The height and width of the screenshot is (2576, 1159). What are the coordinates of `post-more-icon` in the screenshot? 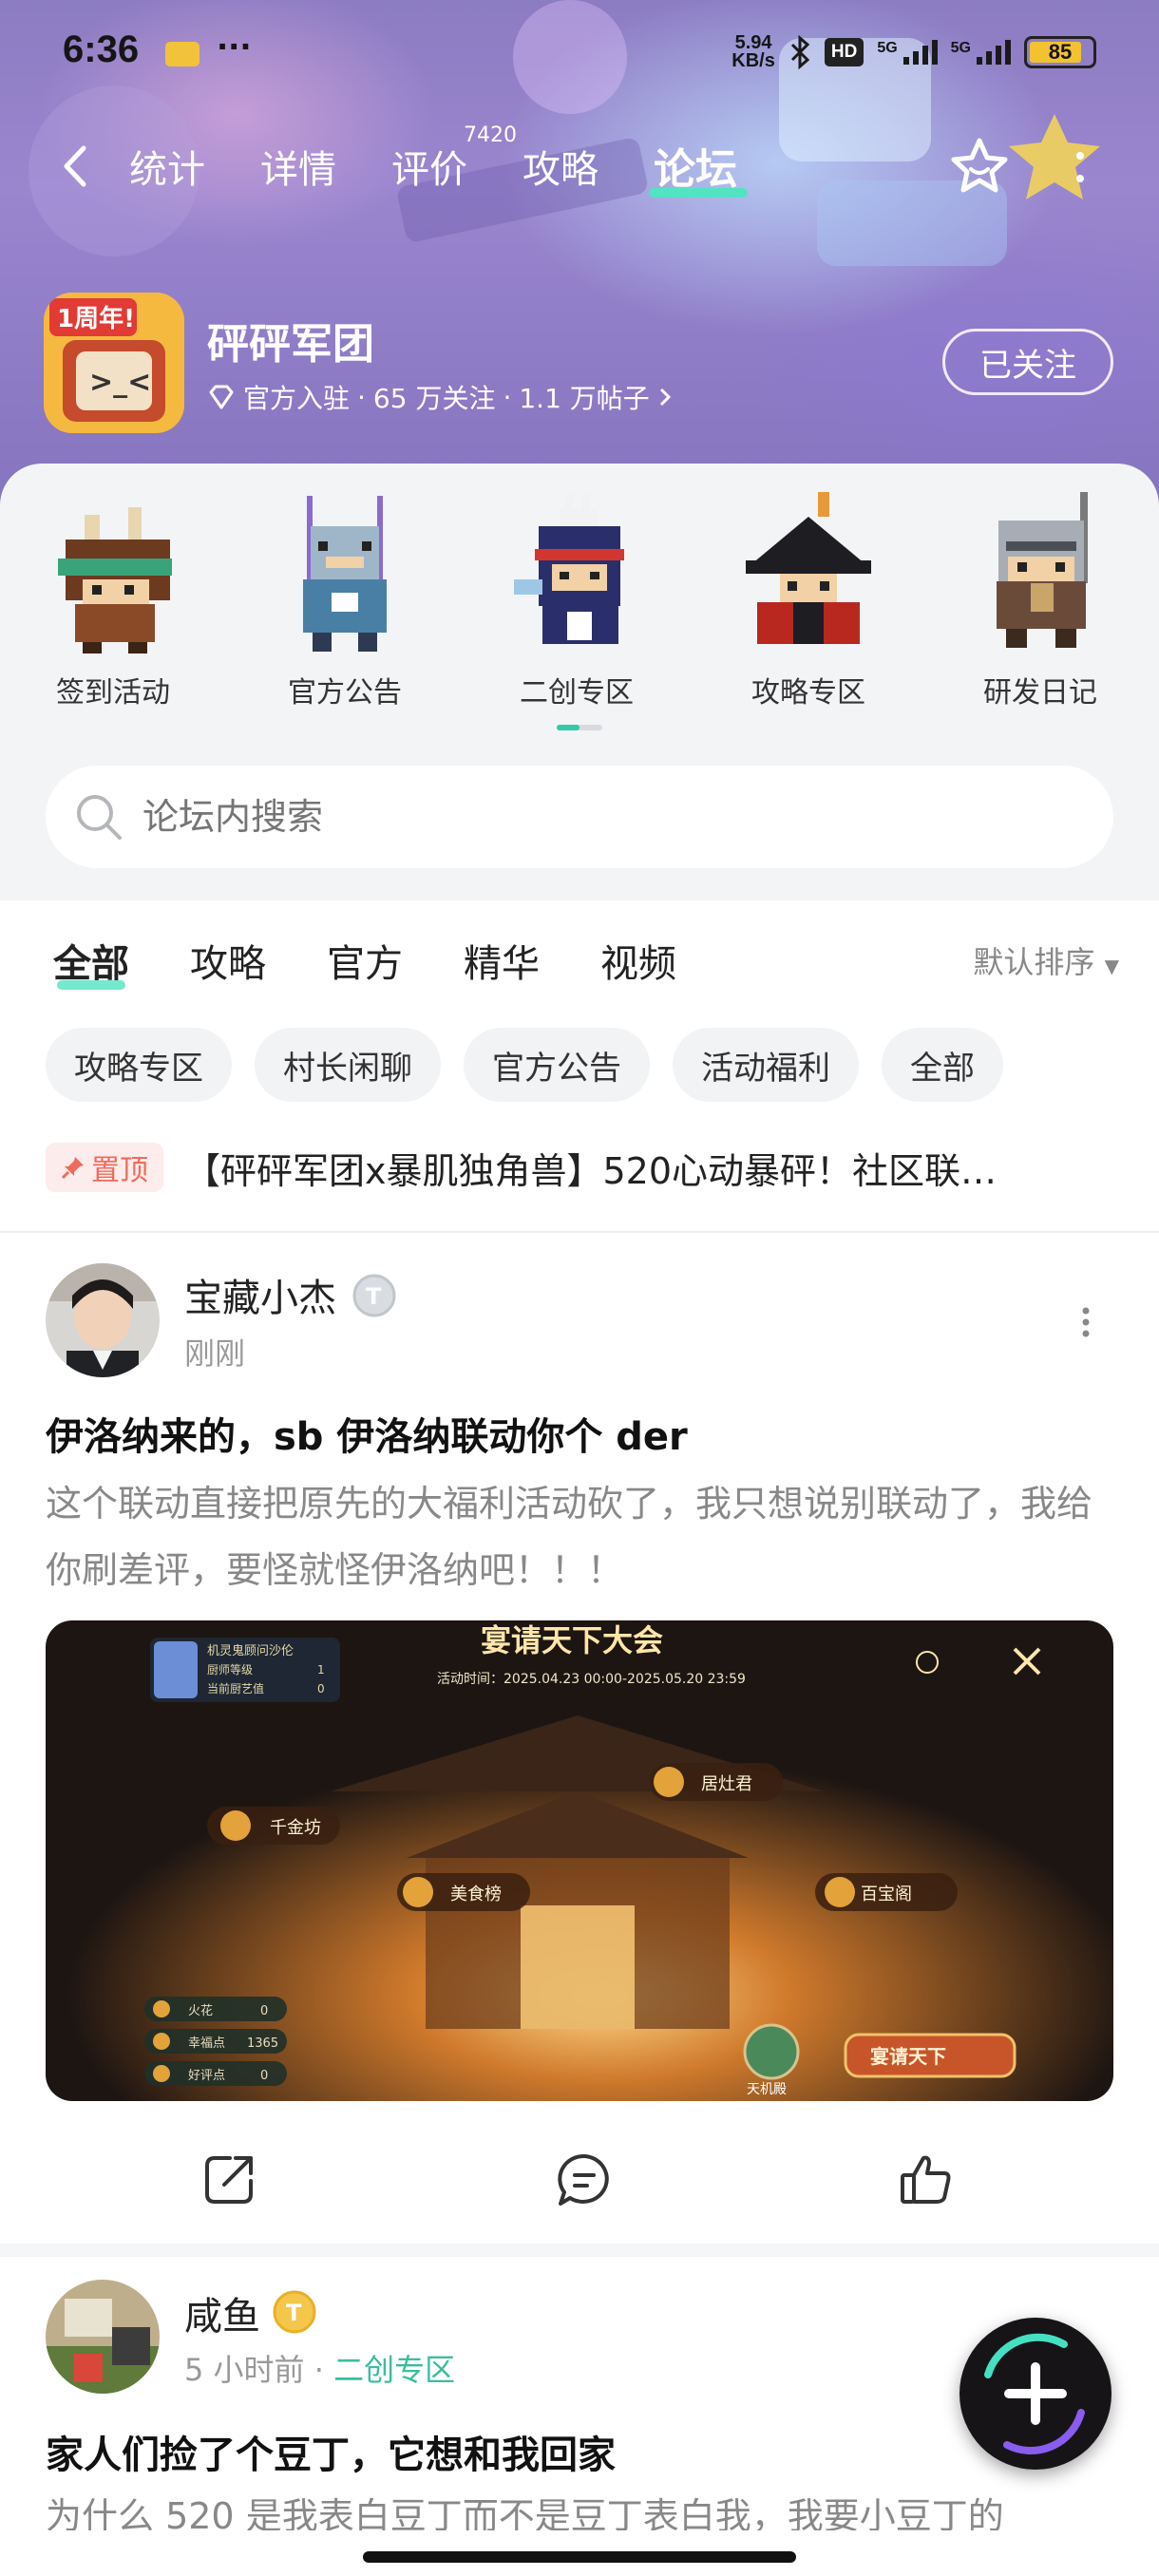 It's located at (1086, 1322).